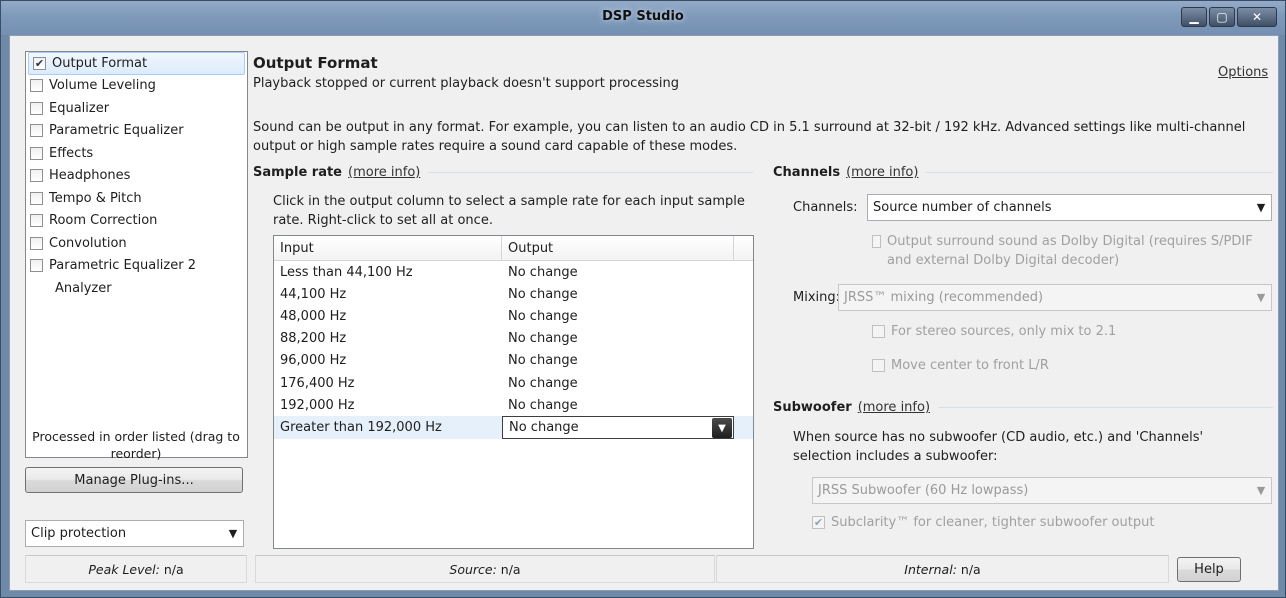 This screenshot has width=1286, height=598. What do you see at coordinates (1209, 569) in the screenshot?
I see `help-button: Help` at bounding box center [1209, 569].